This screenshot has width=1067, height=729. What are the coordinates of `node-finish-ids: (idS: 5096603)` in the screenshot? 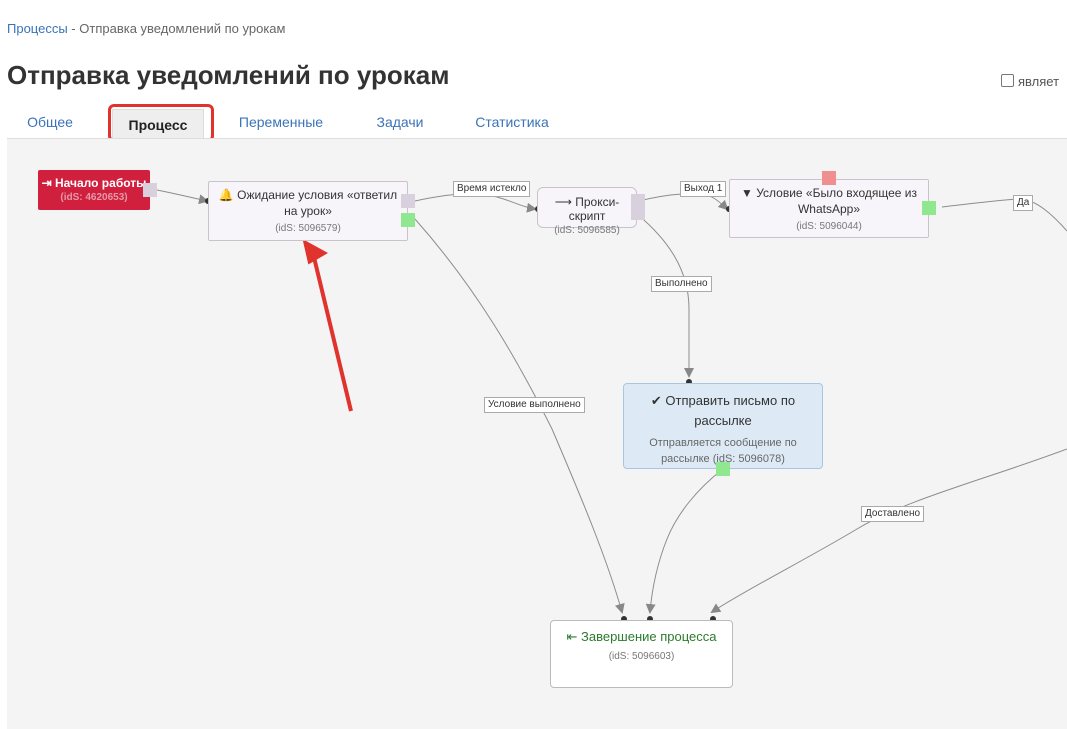 It's located at (641, 656).